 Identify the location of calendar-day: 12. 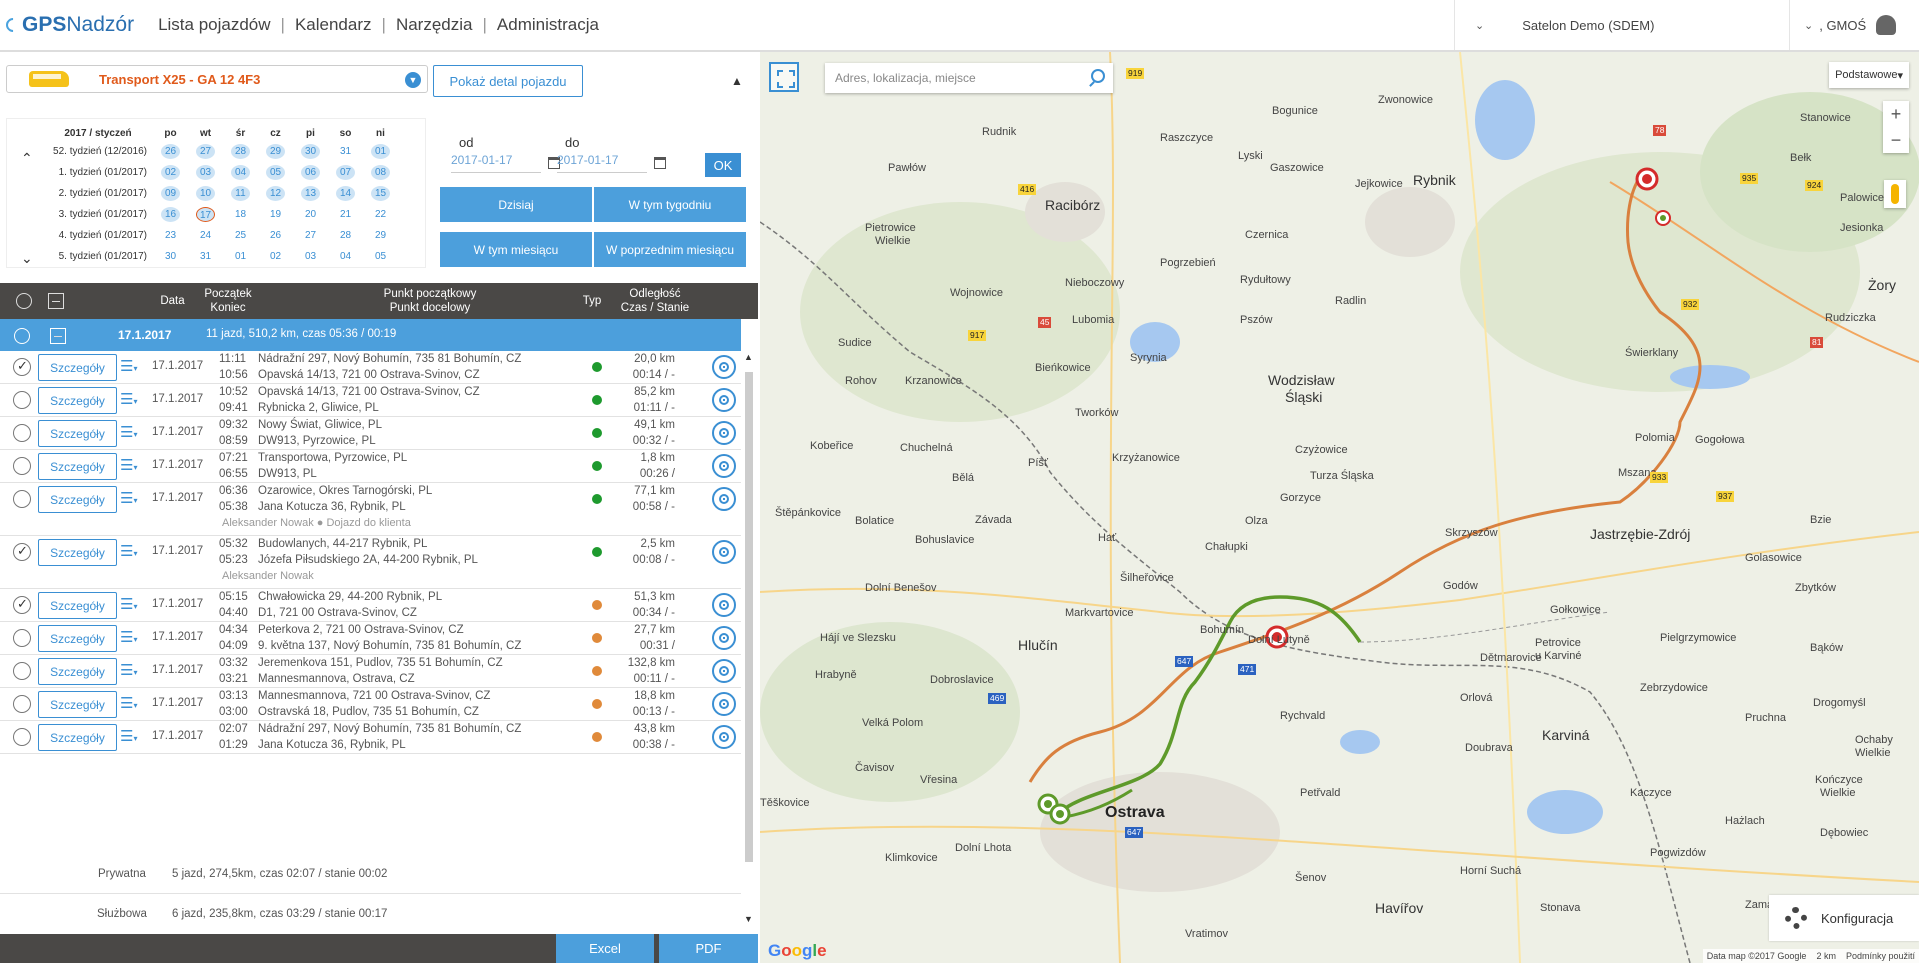
(275, 193).